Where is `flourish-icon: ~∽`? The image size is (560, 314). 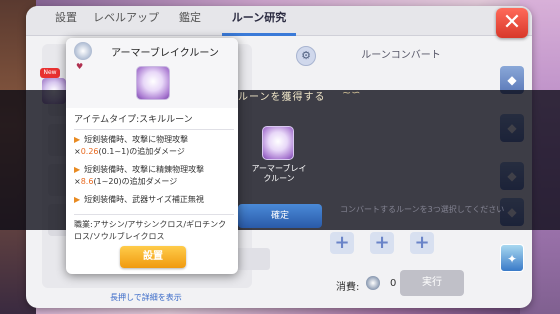 flourish-icon: ~∽ is located at coordinates (351, 92).